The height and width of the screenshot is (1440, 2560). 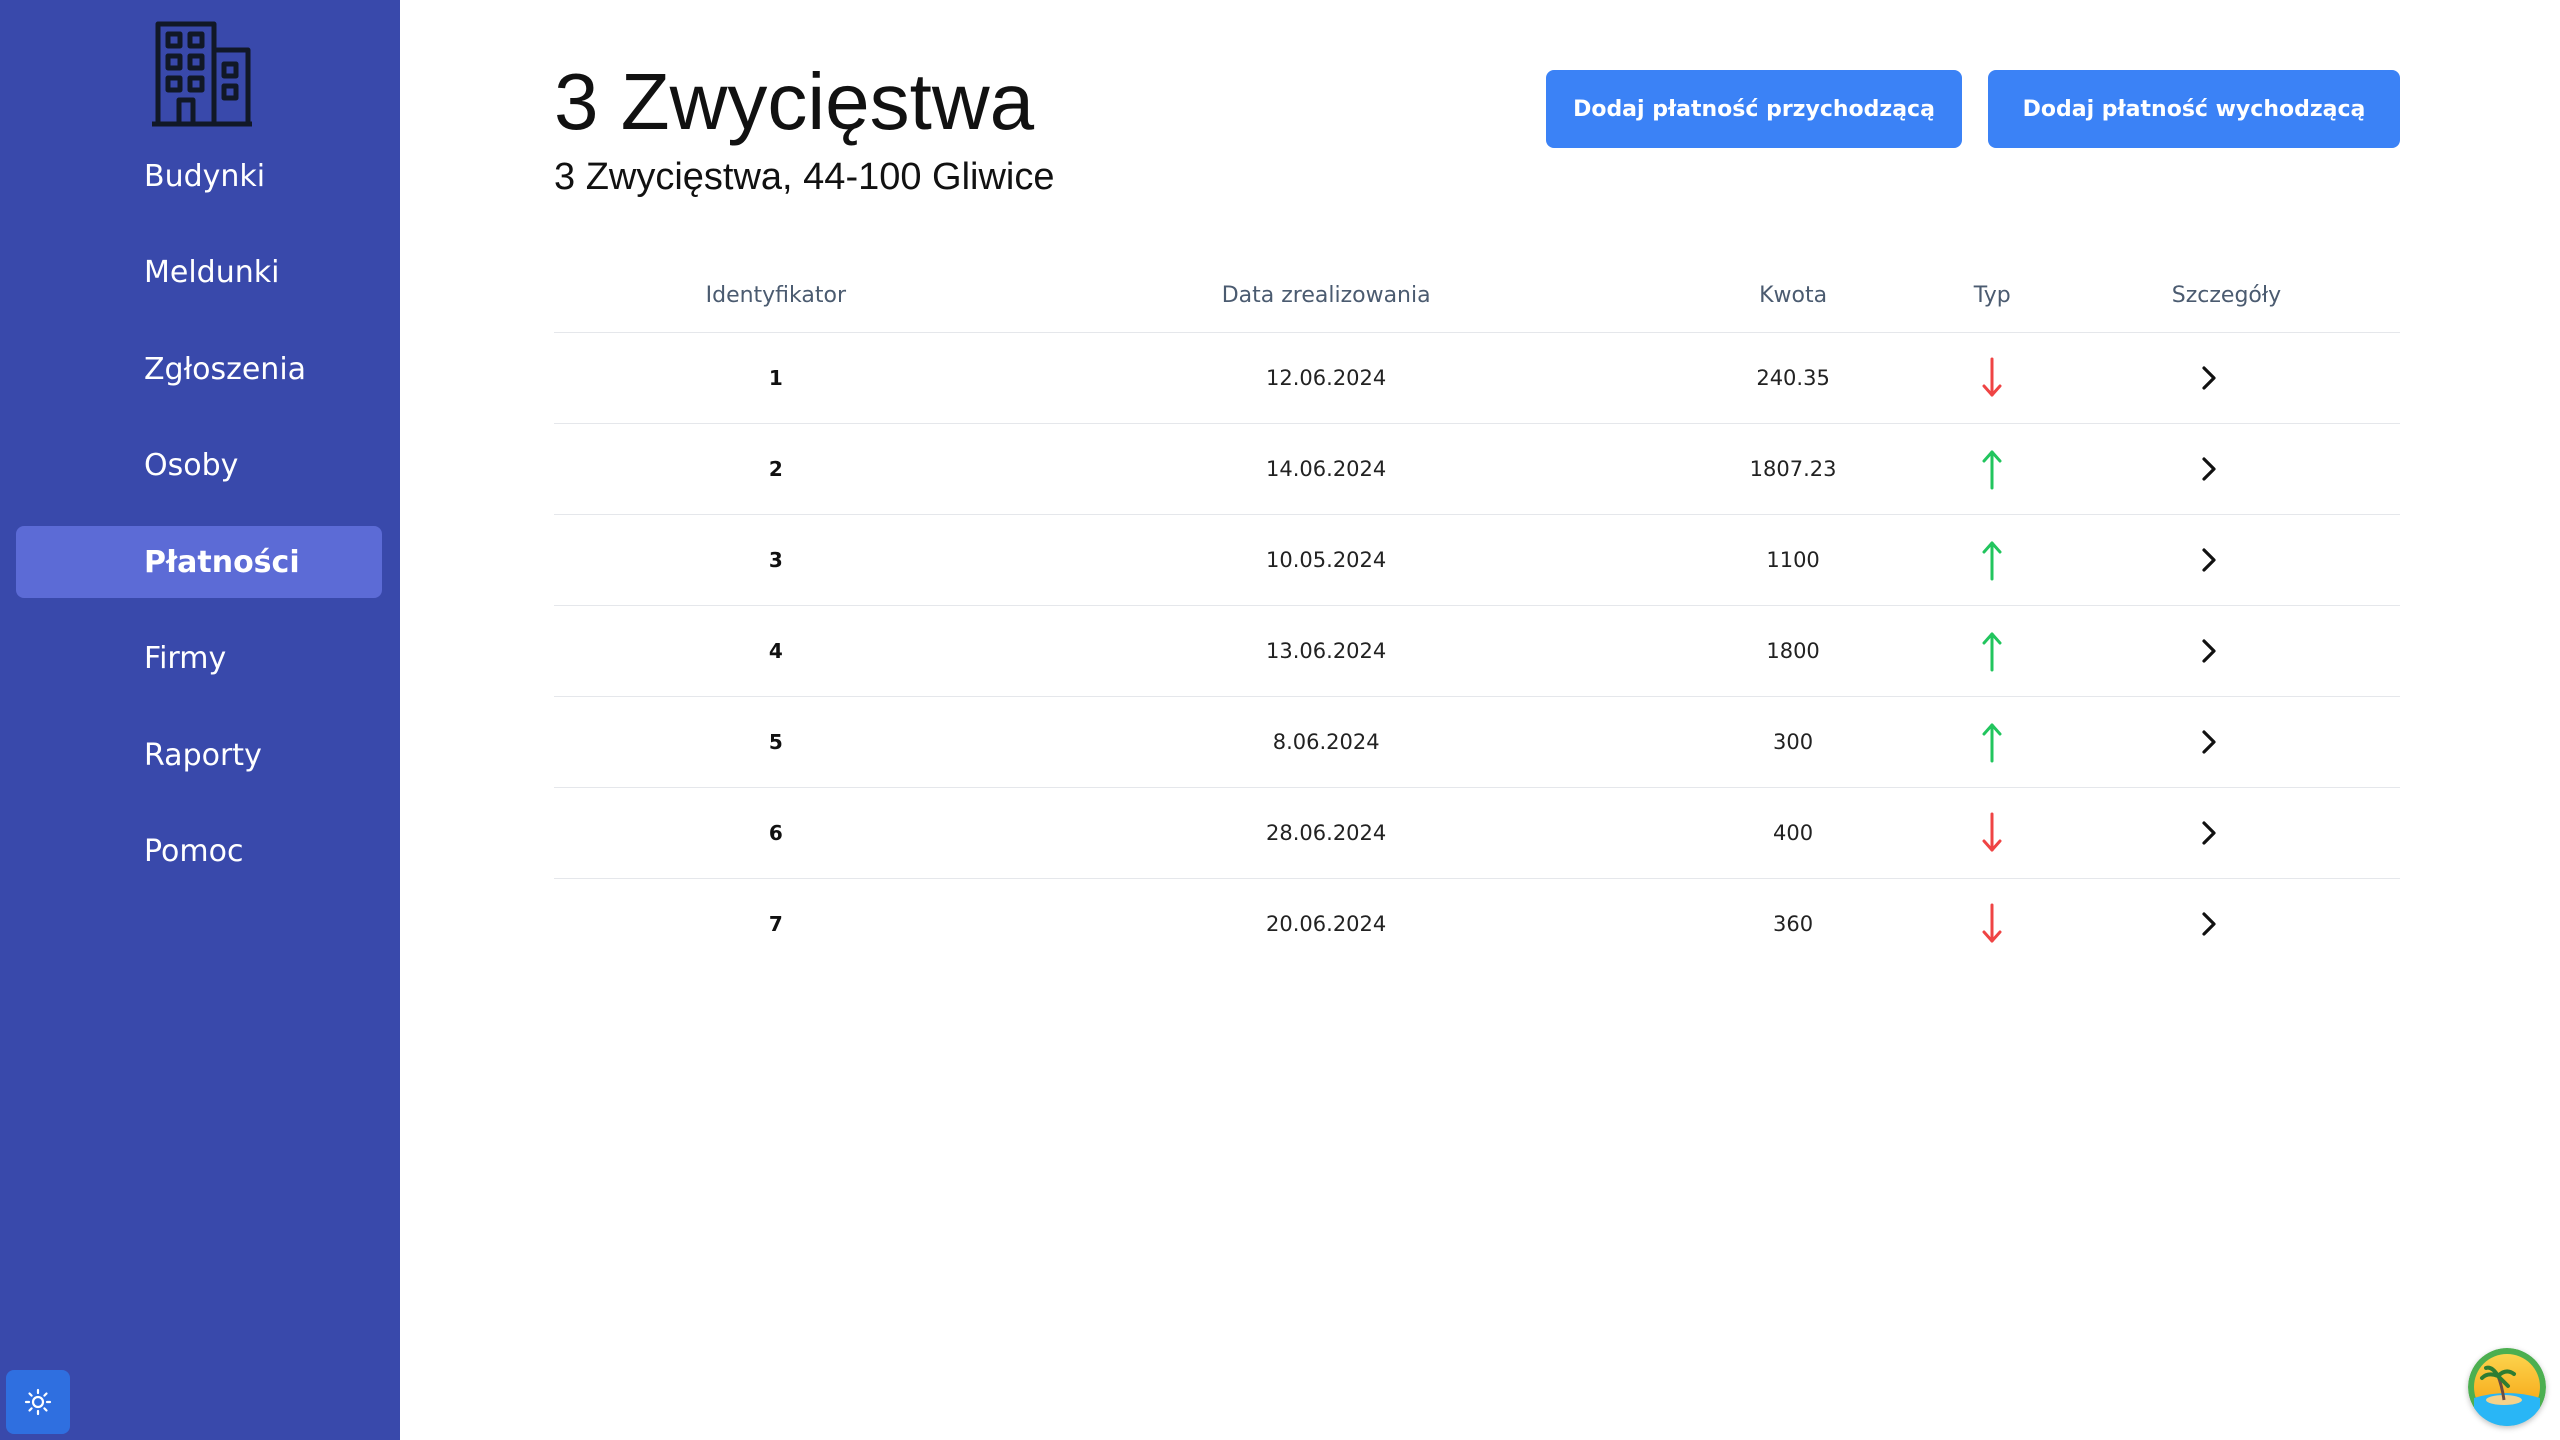 What do you see at coordinates (205, 176) in the screenshot?
I see `sidebar-item-label: Budynki` at bounding box center [205, 176].